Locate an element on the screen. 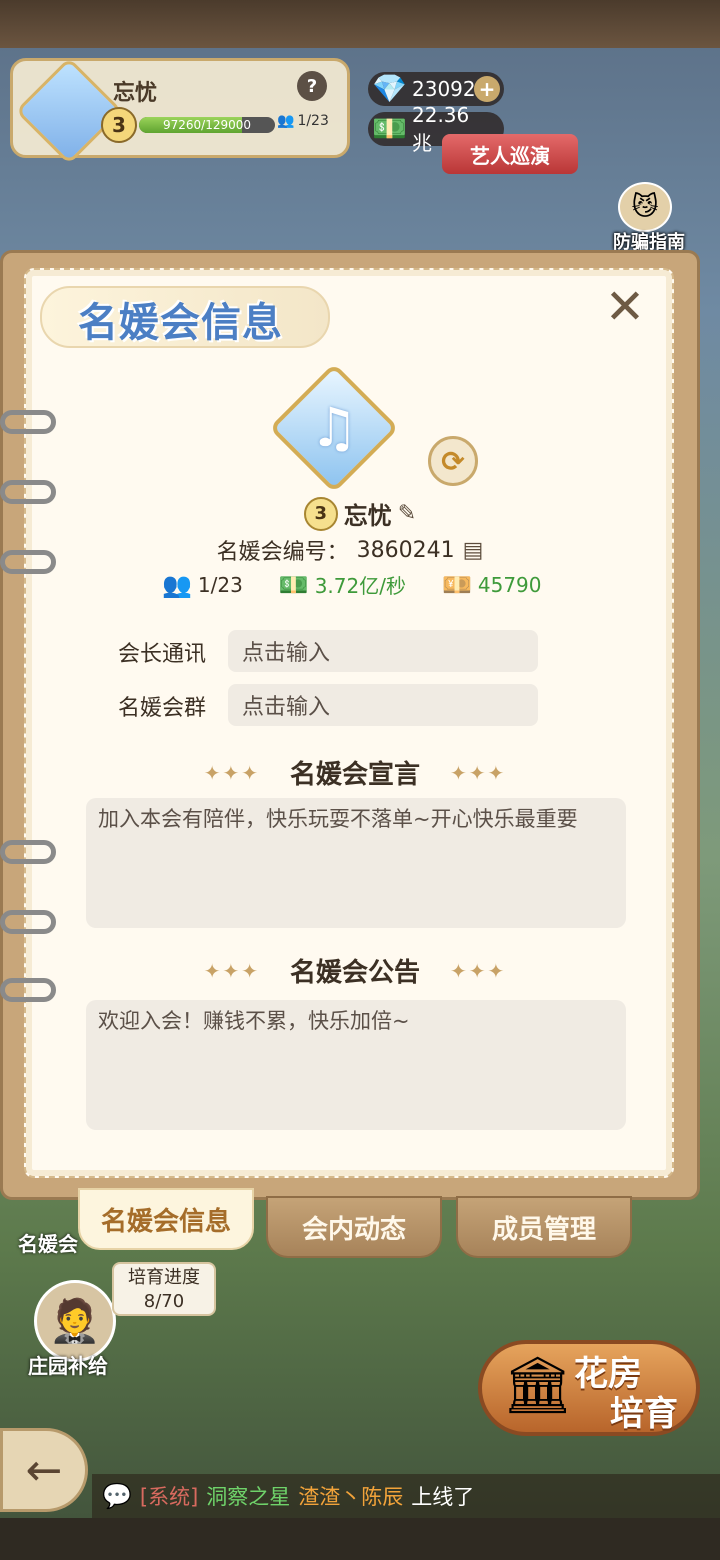 The width and height of the screenshot is (720, 1560). member-stat: 👥 1/23 is located at coordinates (202, 585).